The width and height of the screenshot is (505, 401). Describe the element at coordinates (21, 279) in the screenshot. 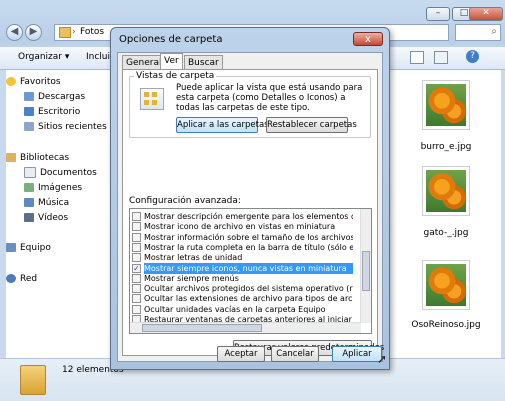

I see `nav-network: Red` at that location.